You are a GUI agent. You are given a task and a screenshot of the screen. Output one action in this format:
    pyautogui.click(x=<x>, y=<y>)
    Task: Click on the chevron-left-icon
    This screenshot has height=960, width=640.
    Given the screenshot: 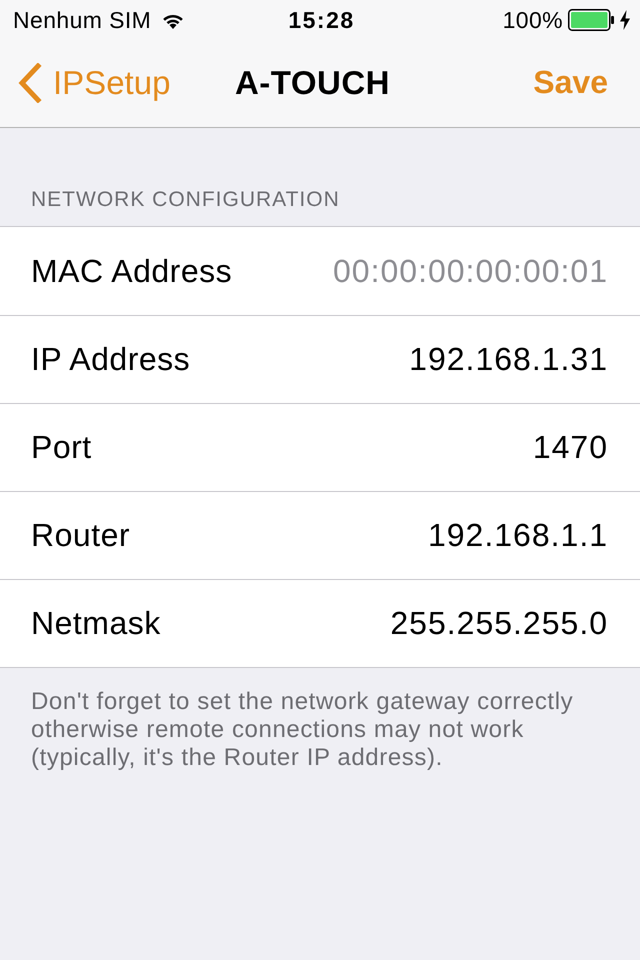 What is the action you would take?
    pyautogui.click(x=29, y=82)
    